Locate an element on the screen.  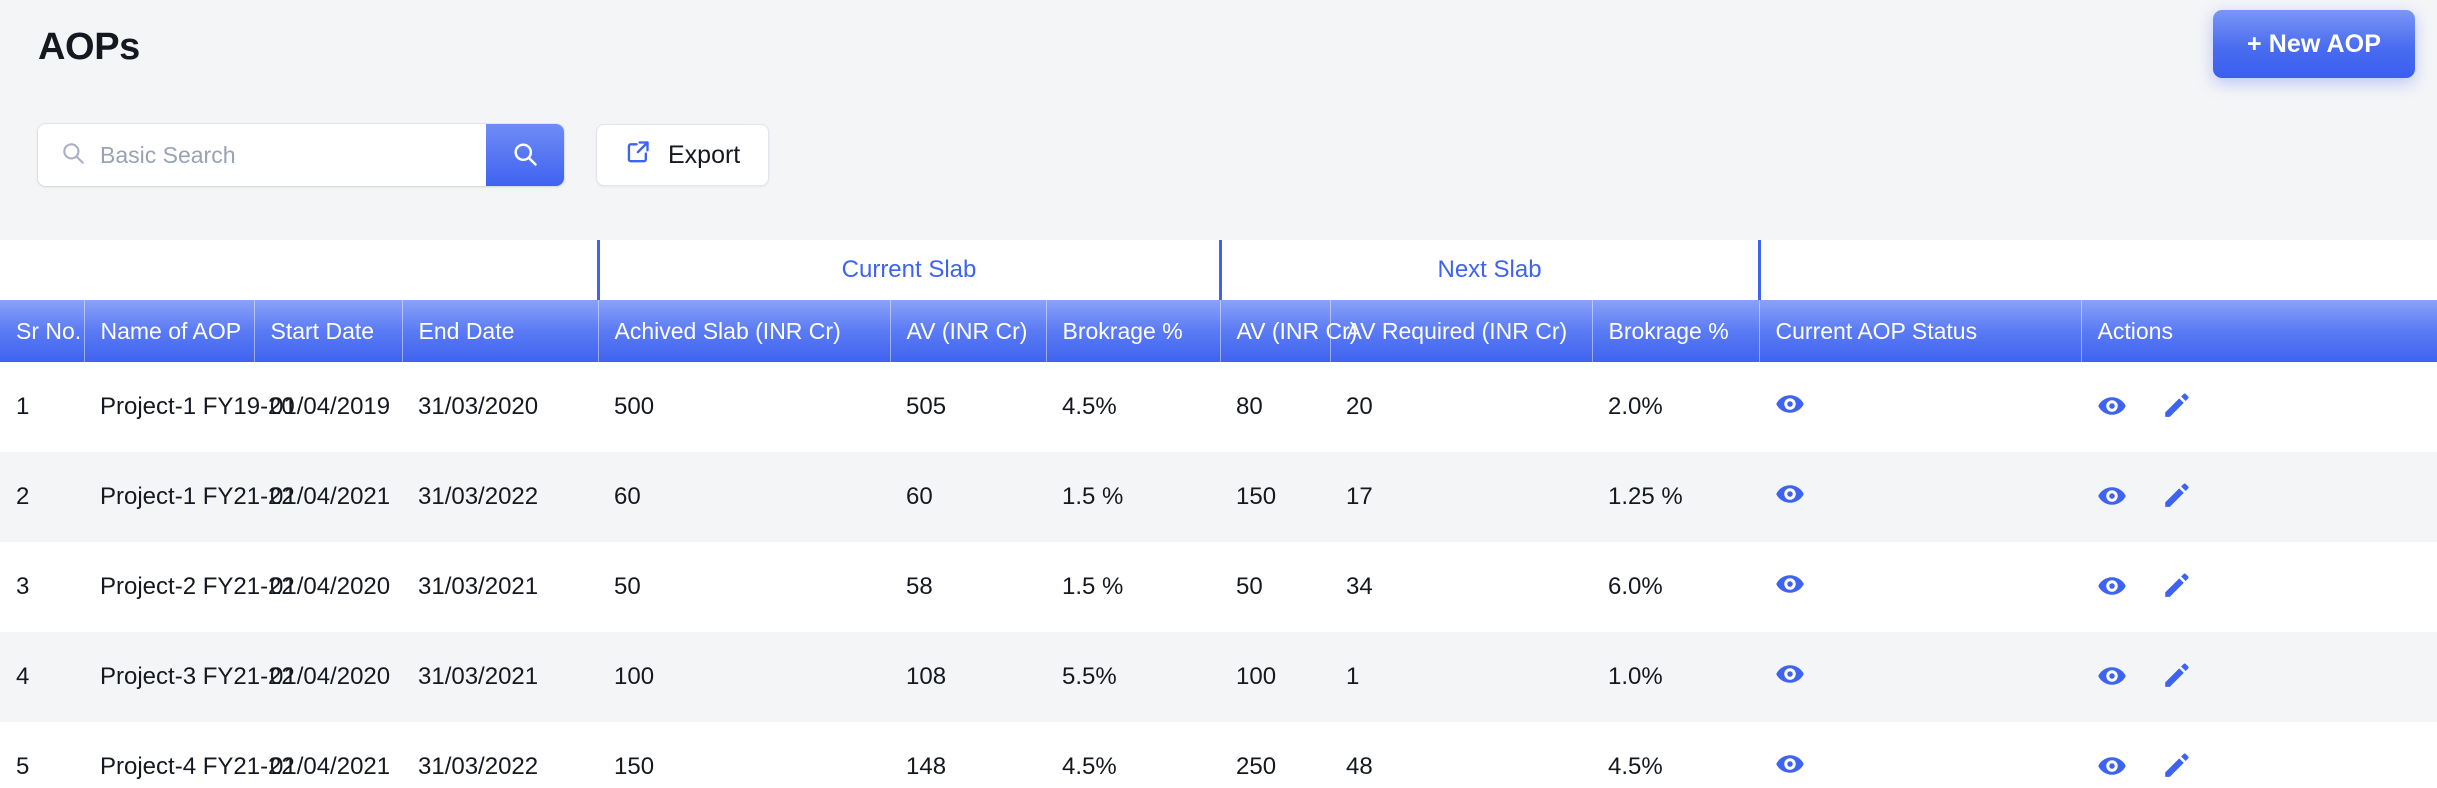
page-title: AOPs is located at coordinates (89, 47).